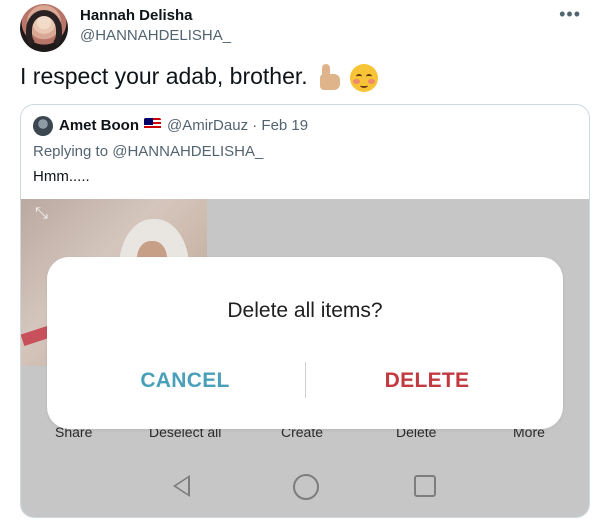  I want to click on replying-to: Replying to @HANNAHDELISHA_, so click(148, 151).